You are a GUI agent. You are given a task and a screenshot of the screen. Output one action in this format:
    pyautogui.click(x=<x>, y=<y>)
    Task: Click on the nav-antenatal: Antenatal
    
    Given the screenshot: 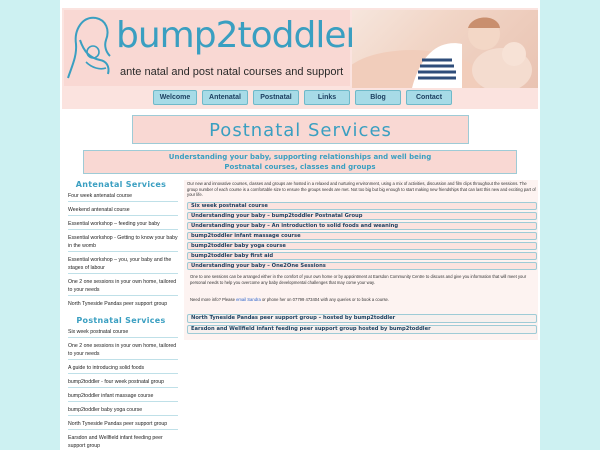 What is the action you would take?
    pyautogui.click(x=225, y=97)
    